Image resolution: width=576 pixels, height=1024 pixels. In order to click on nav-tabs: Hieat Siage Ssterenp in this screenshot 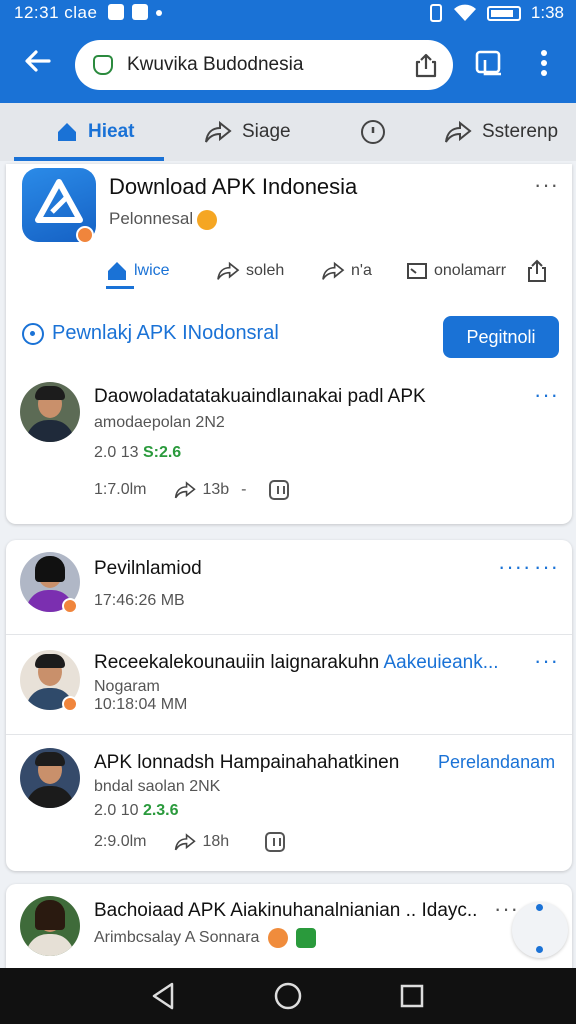, I will do `click(288, 132)`.